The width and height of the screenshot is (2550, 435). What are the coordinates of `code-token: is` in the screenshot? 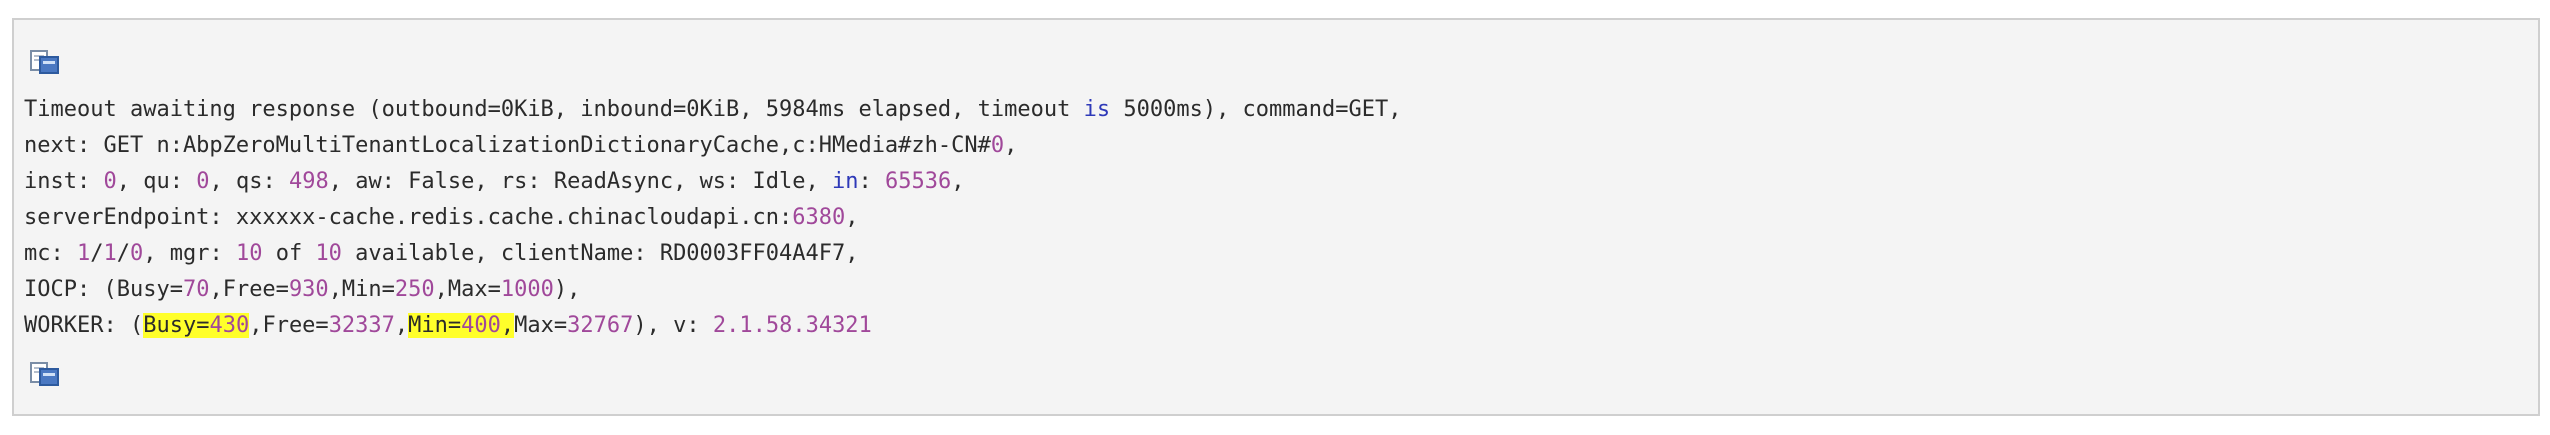 It's located at (1097, 109).